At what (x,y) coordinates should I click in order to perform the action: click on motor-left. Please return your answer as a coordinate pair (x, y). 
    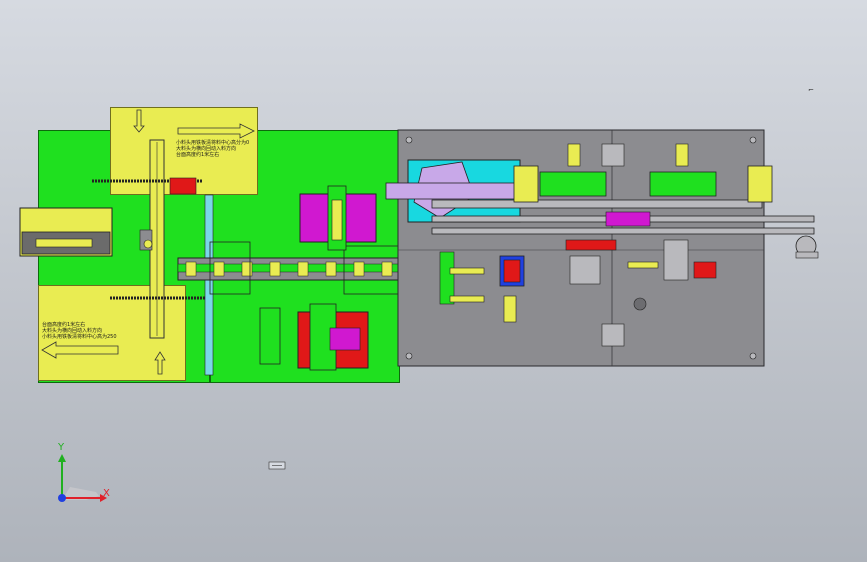
    Looking at the image, I should click on (526, 184).